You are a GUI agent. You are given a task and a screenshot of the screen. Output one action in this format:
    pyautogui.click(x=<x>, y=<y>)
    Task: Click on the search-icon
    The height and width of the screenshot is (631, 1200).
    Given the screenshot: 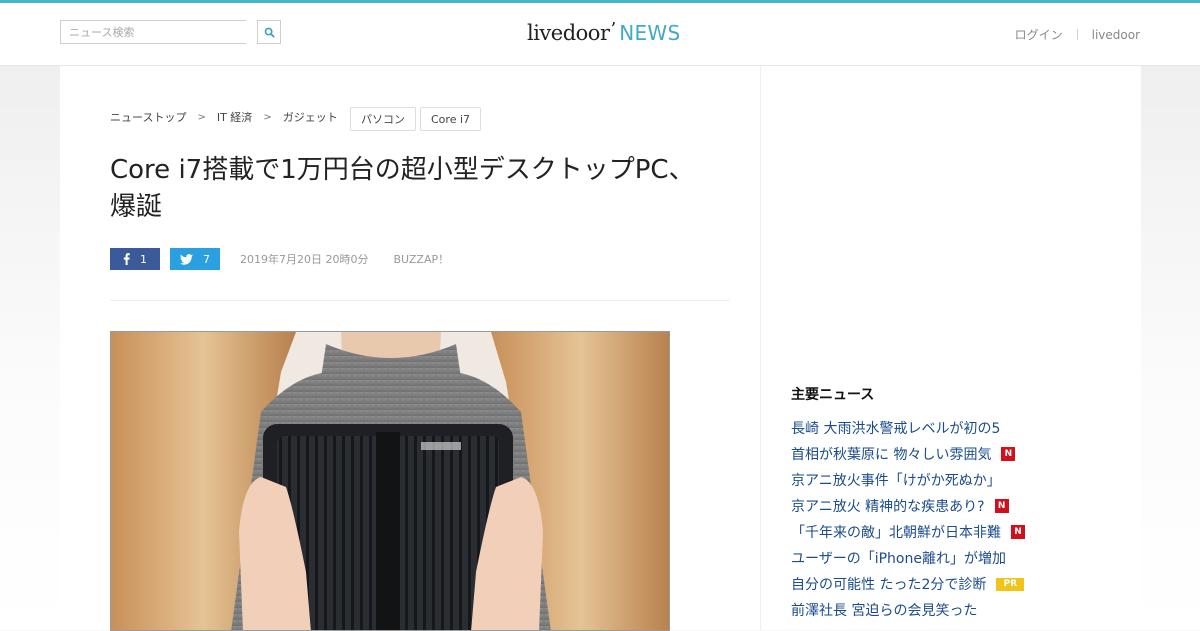 What is the action you would take?
    pyautogui.click(x=269, y=32)
    